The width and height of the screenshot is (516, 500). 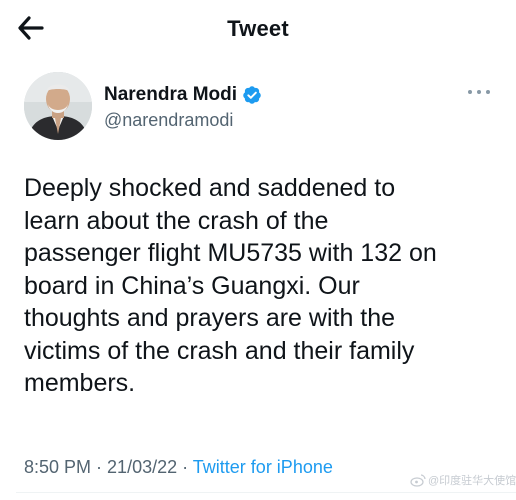 I want to click on watermark-text: @印度驻华大使馆, so click(x=472, y=481).